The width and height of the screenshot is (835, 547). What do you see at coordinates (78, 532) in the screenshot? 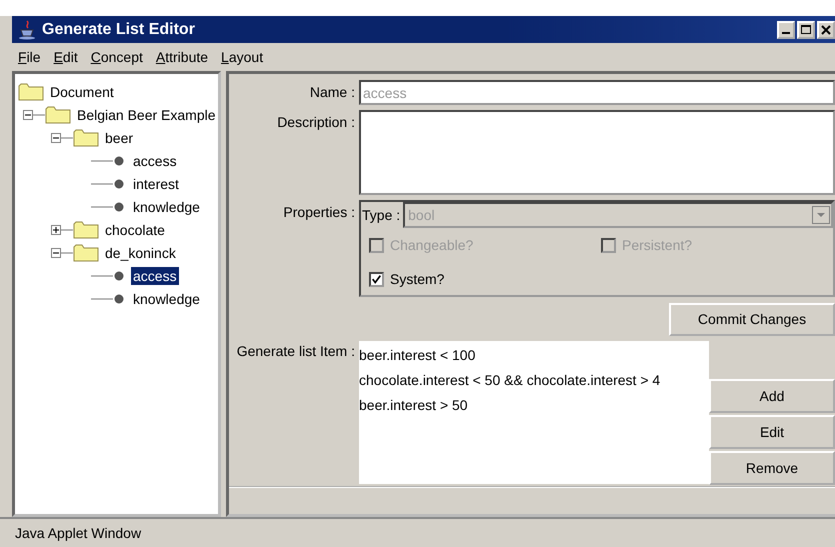
I see `status-text: Java Applet Window` at bounding box center [78, 532].